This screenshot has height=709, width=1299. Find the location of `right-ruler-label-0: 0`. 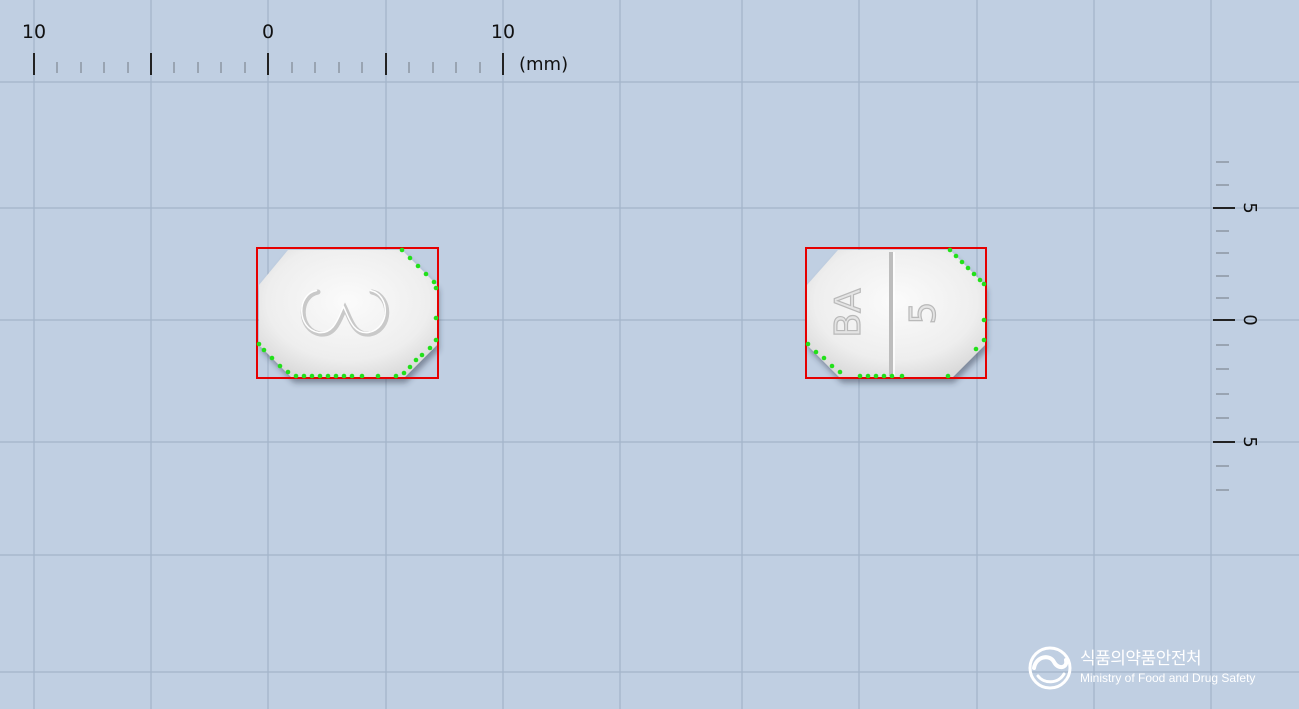

right-ruler-label-0: 0 is located at coordinates (1249, 319).